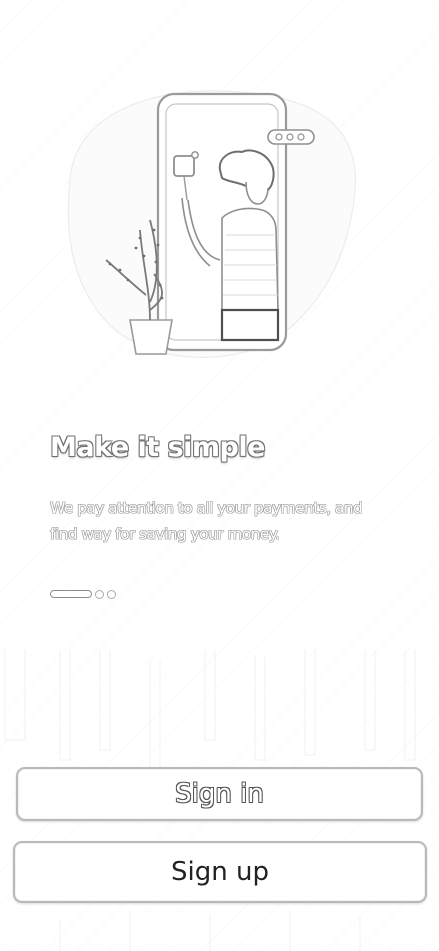 Image resolution: width=439 pixels, height=951 pixels. I want to click on photo-square-icon, so click(184, 166).